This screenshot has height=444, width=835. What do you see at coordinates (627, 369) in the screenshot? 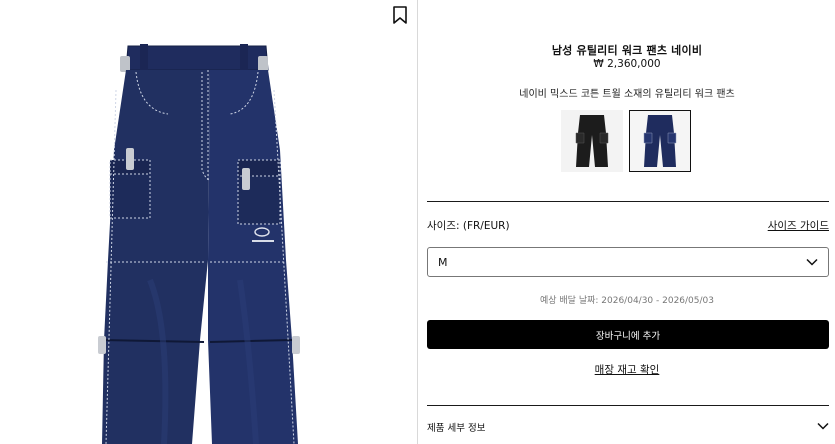
I see `store-stock-link: 매장 재고 확인` at bounding box center [627, 369].